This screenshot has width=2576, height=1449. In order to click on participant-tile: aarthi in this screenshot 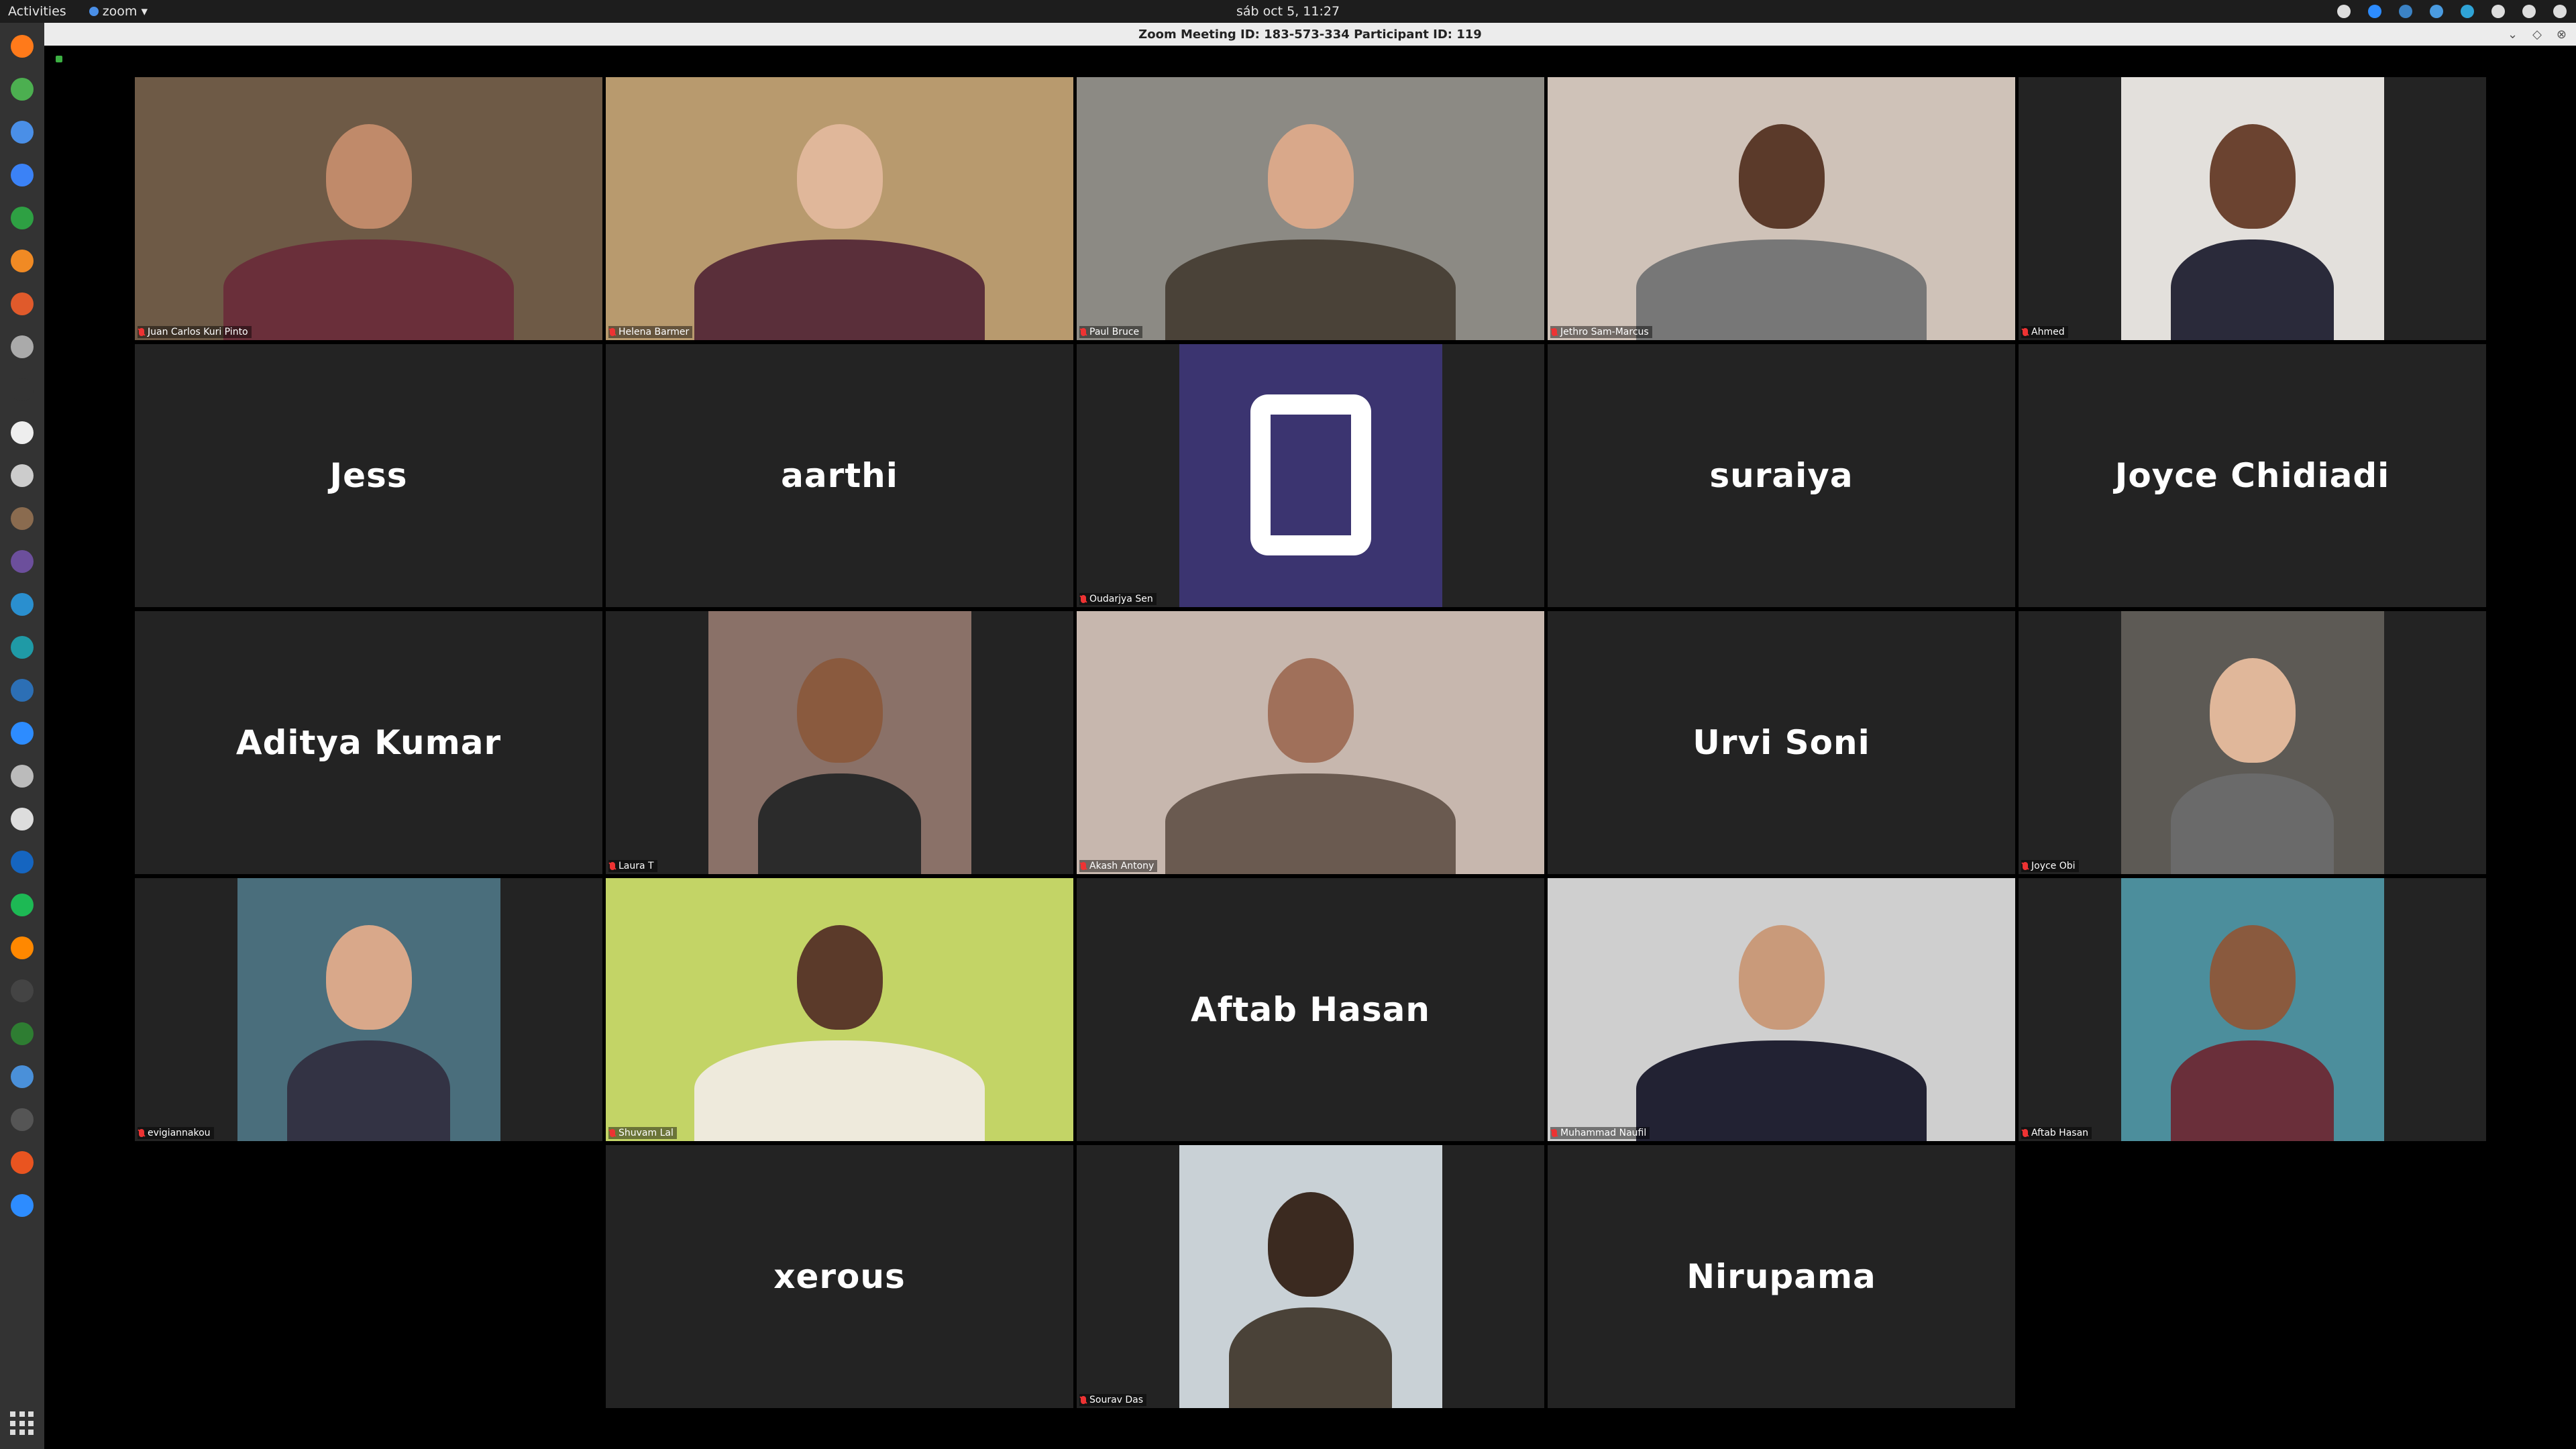, I will do `click(839, 475)`.